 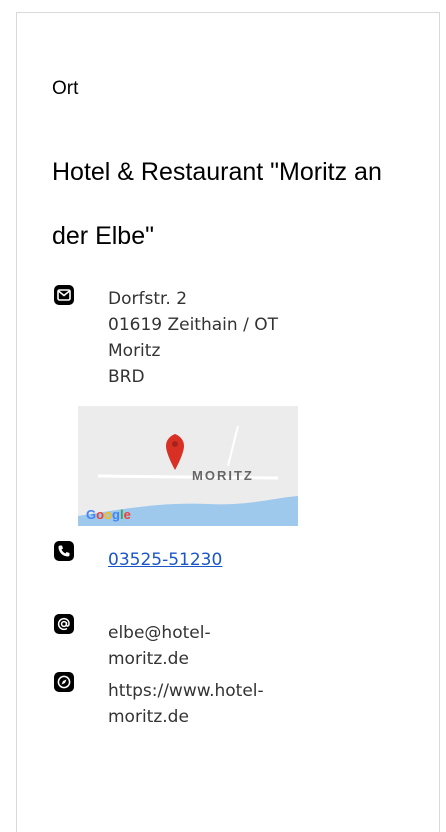 What do you see at coordinates (193, 325) in the screenshot?
I see `address-line: 01619 Zeithain / OT` at bounding box center [193, 325].